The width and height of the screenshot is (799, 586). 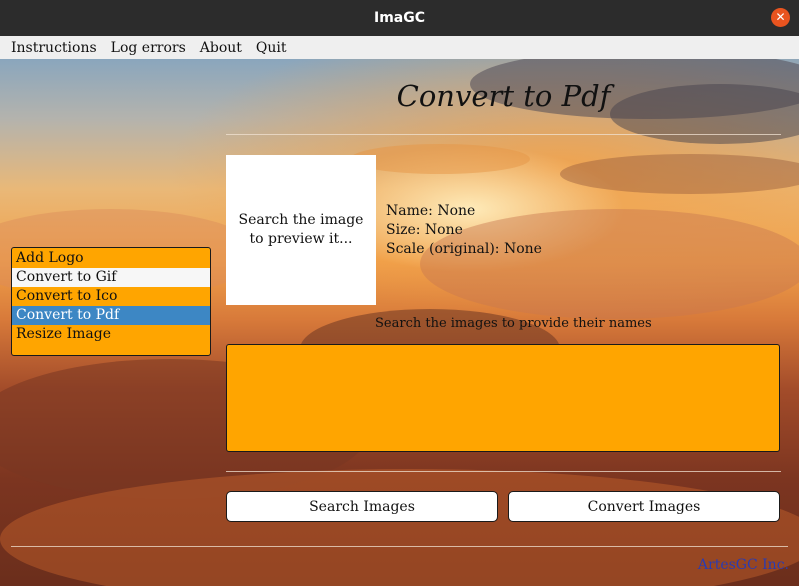 What do you see at coordinates (111, 334) in the screenshot?
I see `sidebar-item-resize-image: Resize Image` at bounding box center [111, 334].